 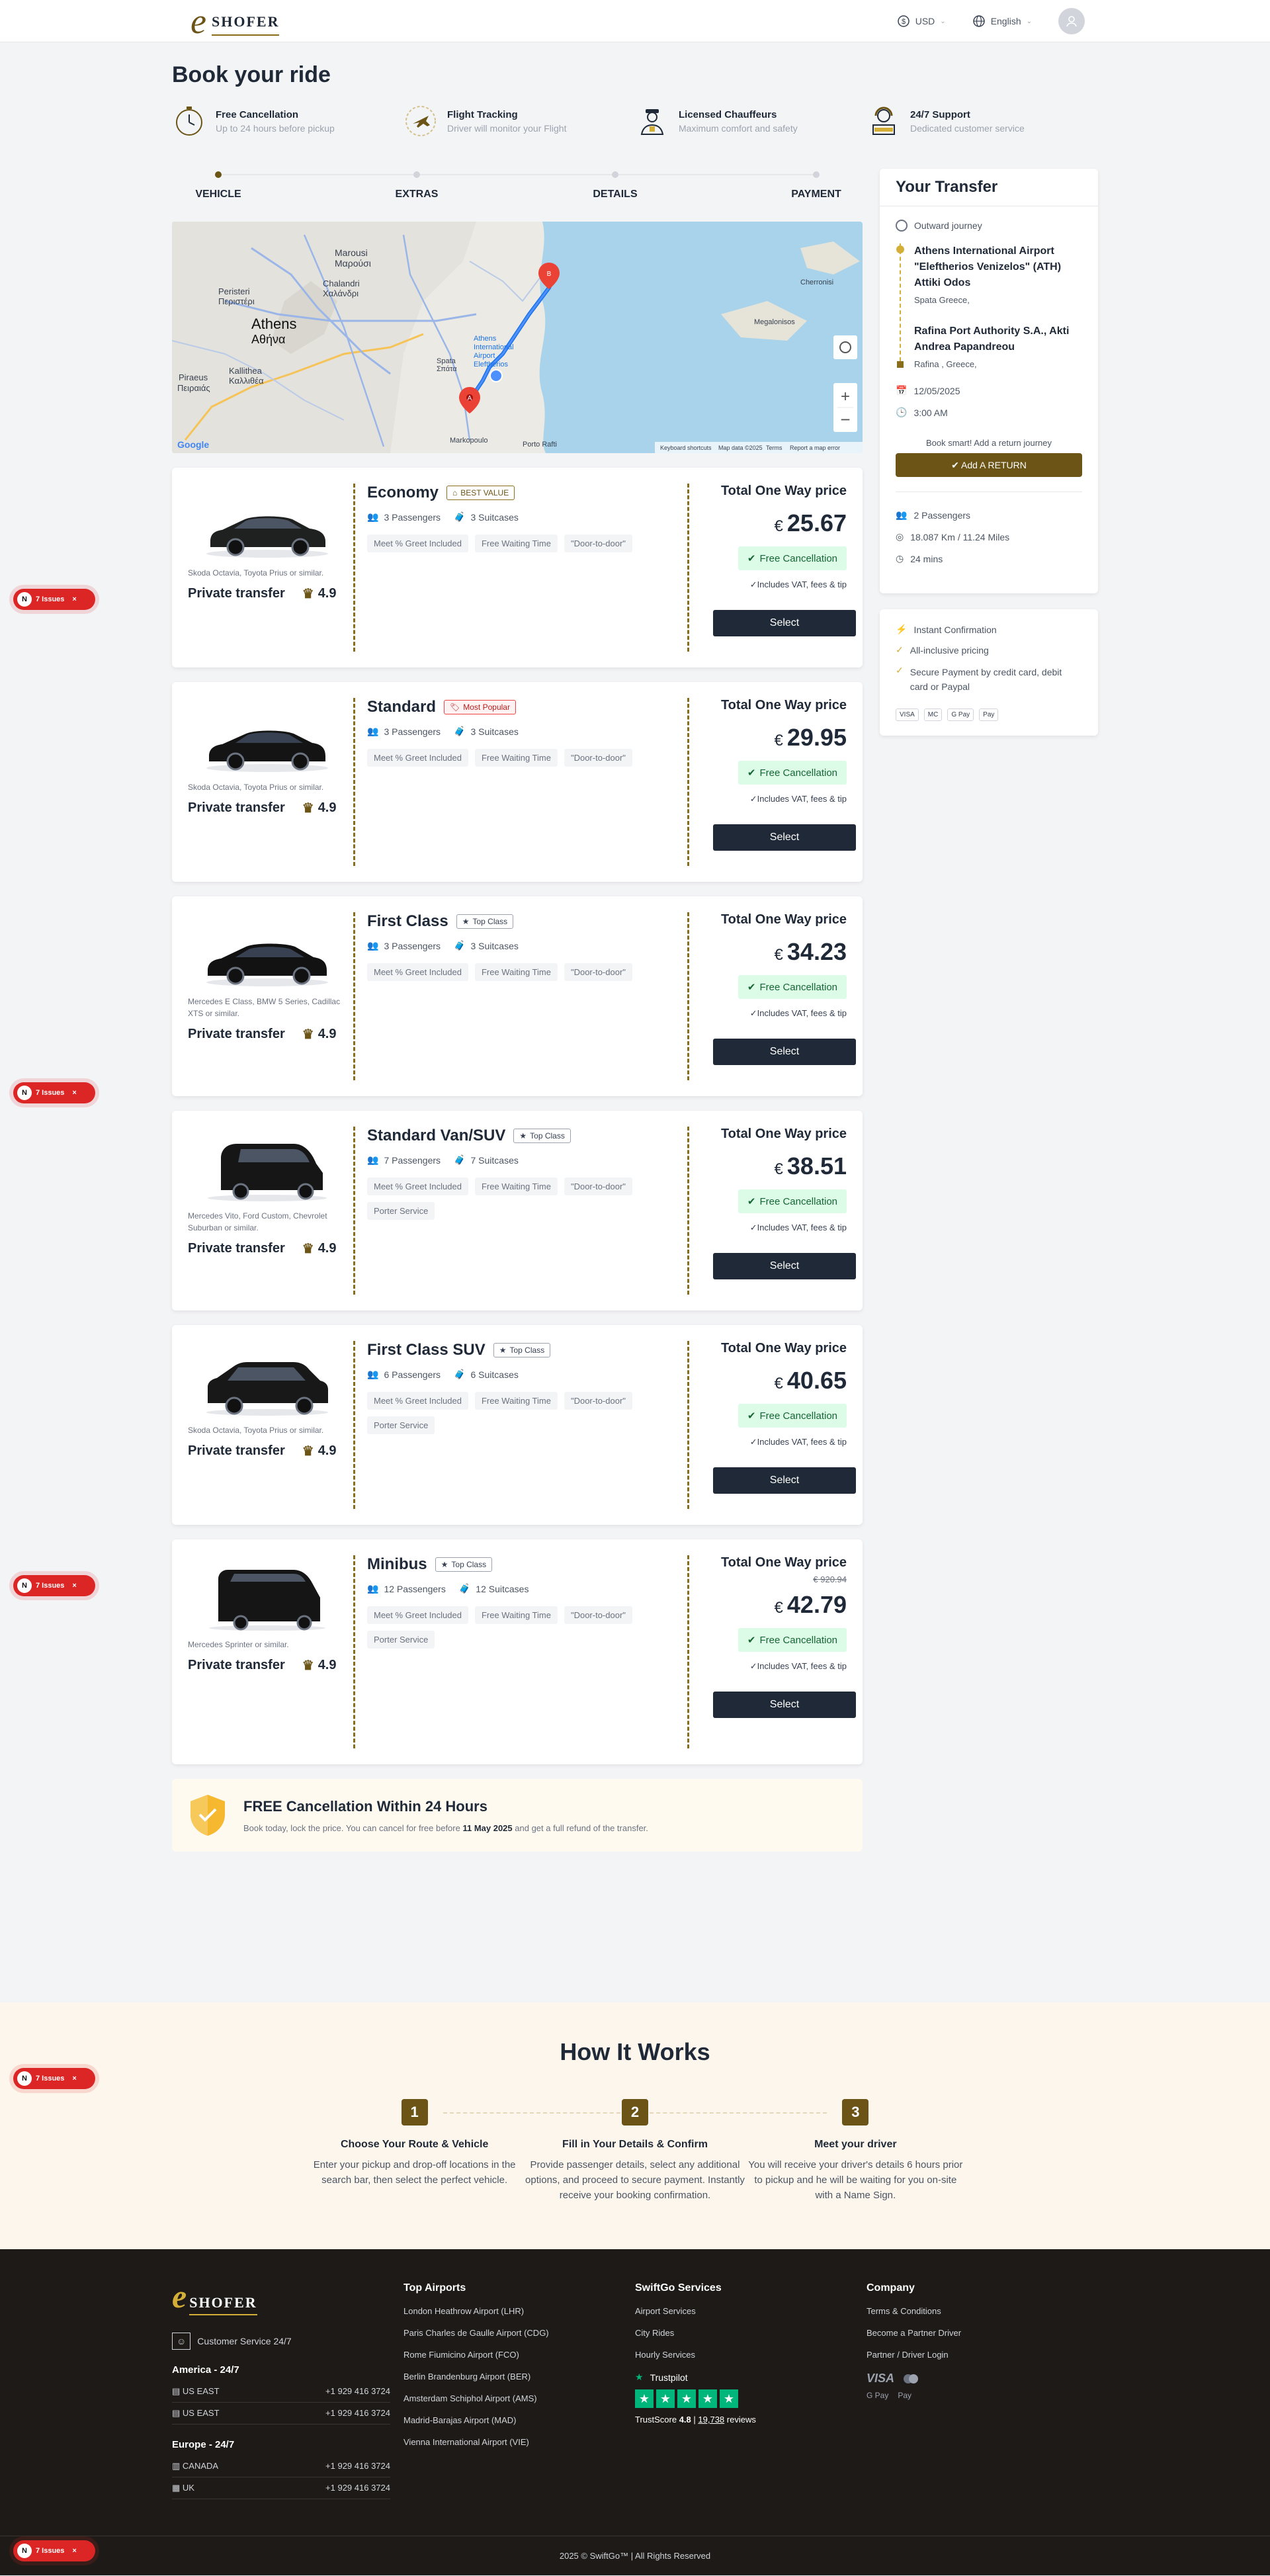 What do you see at coordinates (176, 2391) in the screenshot?
I see `us-flag-icon: ▤` at bounding box center [176, 2391].